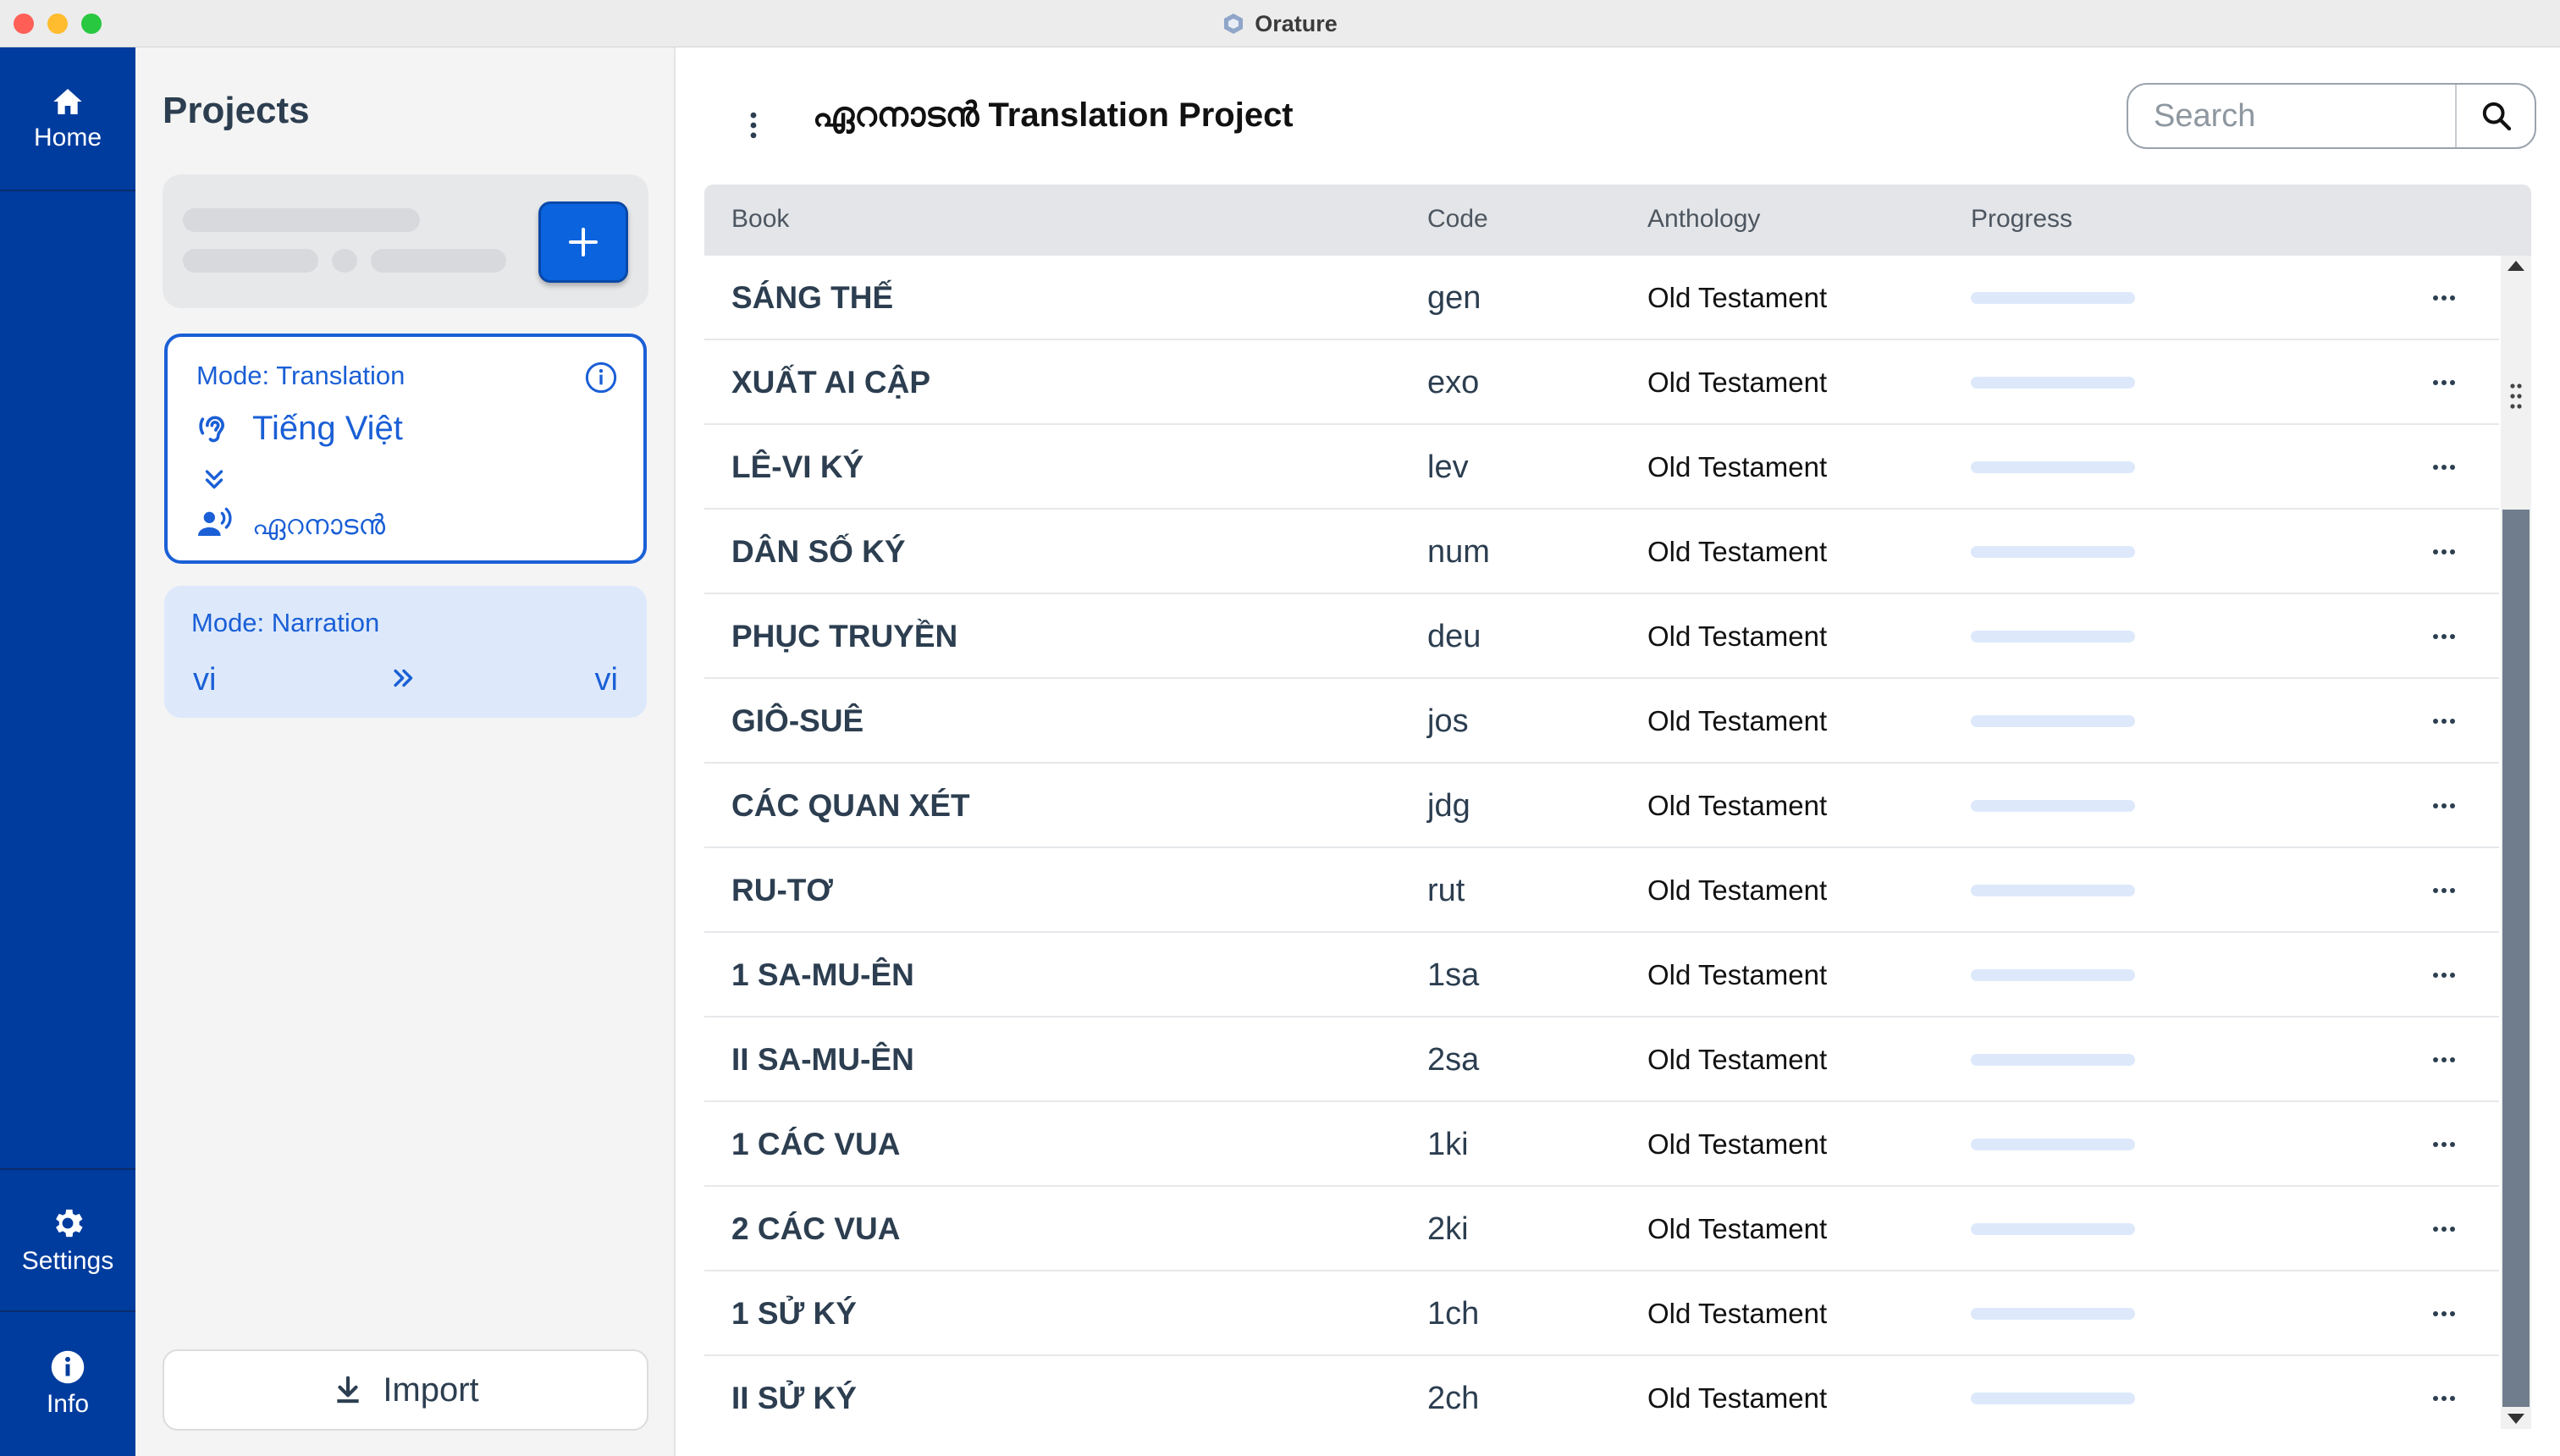 The width and height of the screenshot is (2560, 1456). What do you see at coordinates (2516, 1419) in the screenshot?
I see `scroll-down-arrow` at bounding box center [2516, 1419].